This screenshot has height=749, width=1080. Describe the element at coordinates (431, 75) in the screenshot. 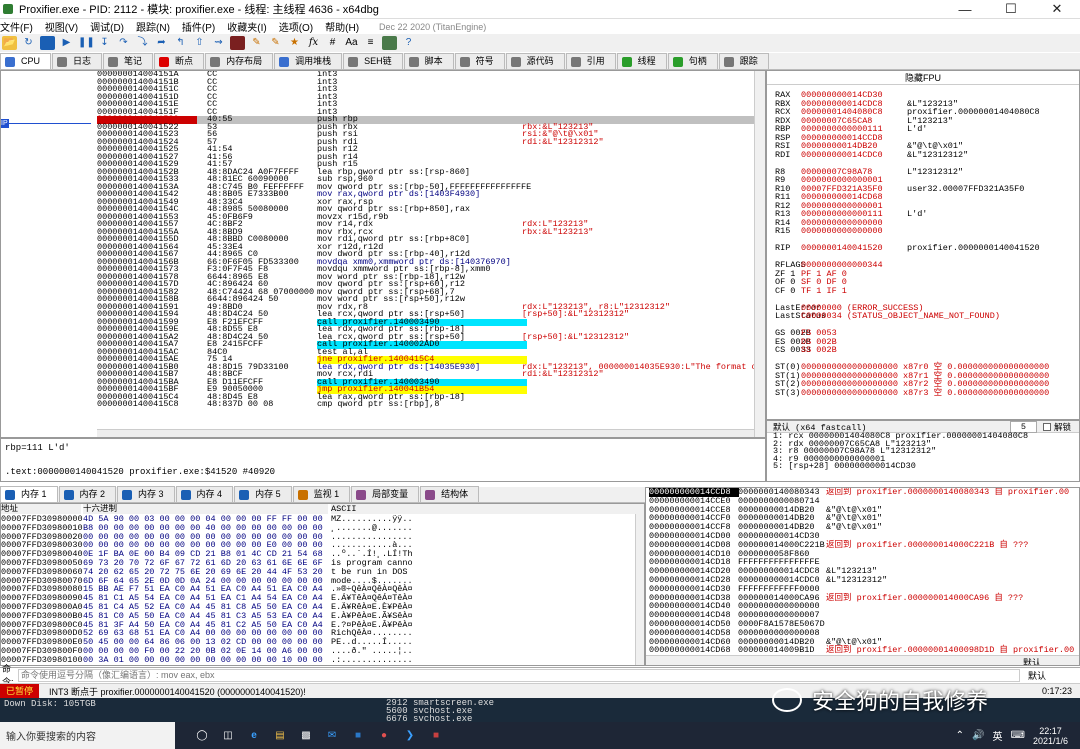

I see `disasm-row: 000000014004151A CC int3` at that location.